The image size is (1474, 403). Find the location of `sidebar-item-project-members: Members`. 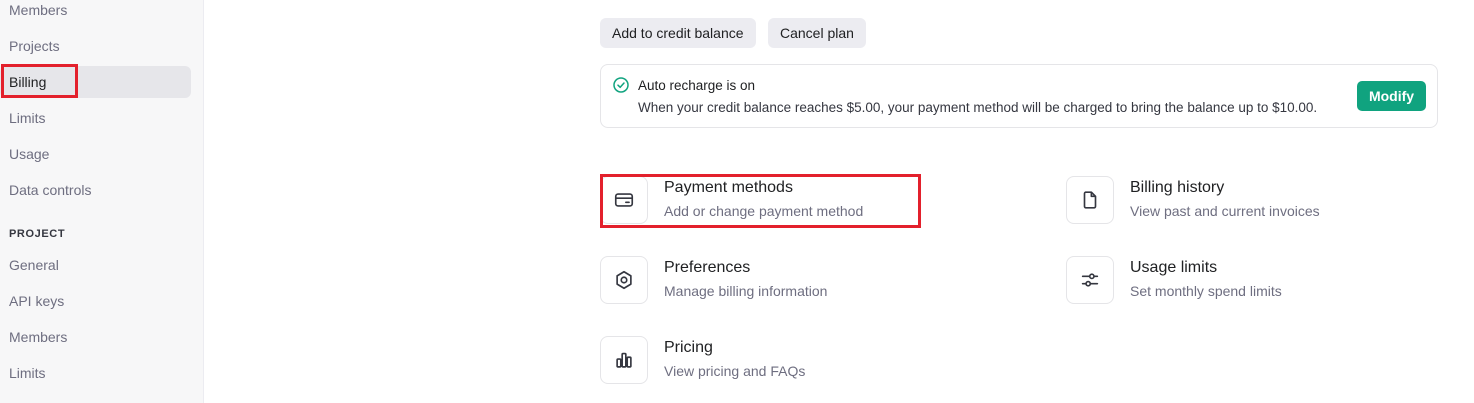

sidebar-item-project-members: Members is located at coordinates (95, 337).